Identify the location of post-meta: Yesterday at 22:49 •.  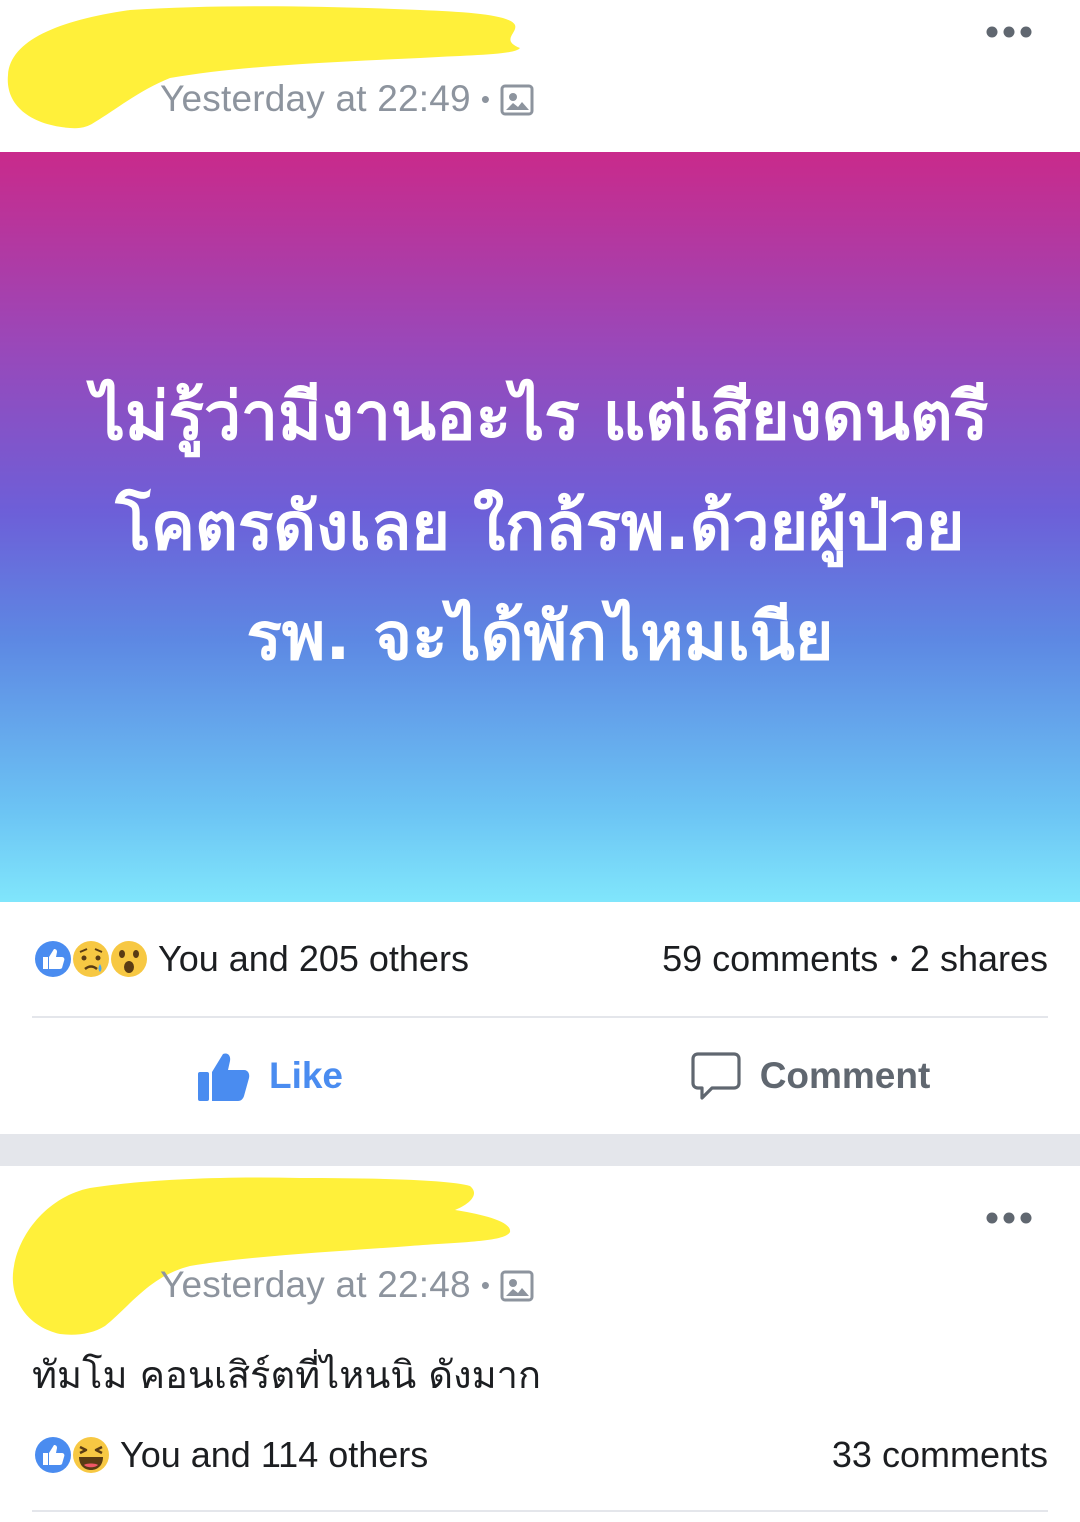
(347, 99).